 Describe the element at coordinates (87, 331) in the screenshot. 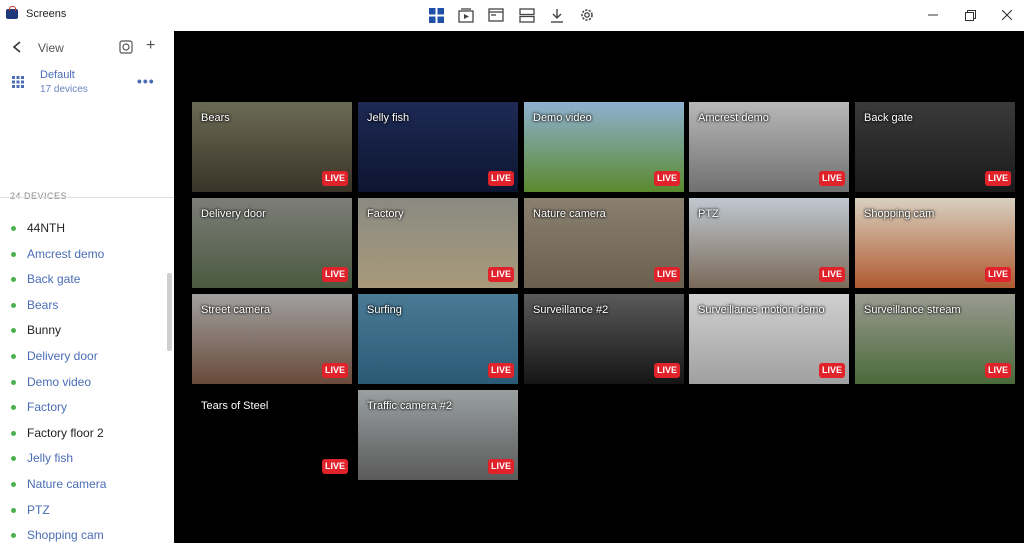

I see `device-list-item: Bunny` at that location.